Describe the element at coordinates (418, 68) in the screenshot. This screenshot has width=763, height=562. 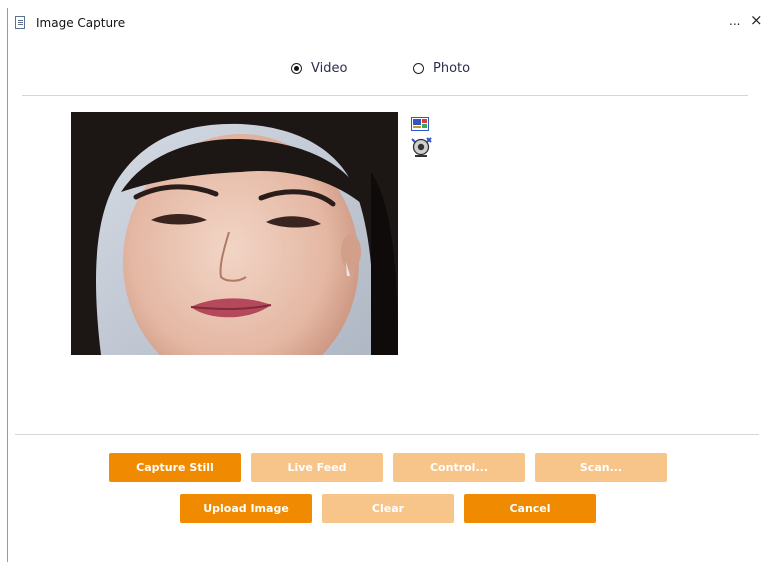
I see `radio-photo-circle` at that location.